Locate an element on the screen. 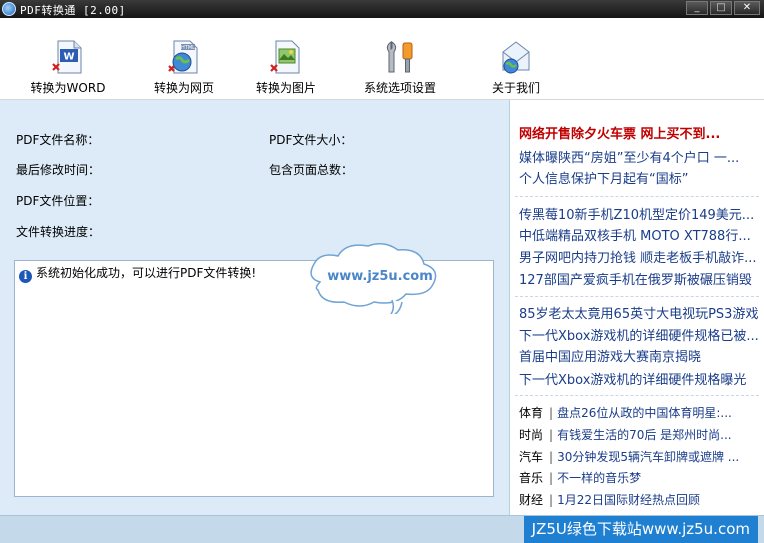 This screenshot has width=764, height=543. news-category-row: 财经 | 1月22日国际财经热点回顾 is located at coordinates (641, 499).